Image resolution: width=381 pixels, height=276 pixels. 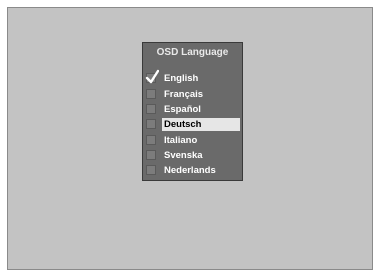 I want to click on language-option-label: Italiano, so click(x=181, y=140).